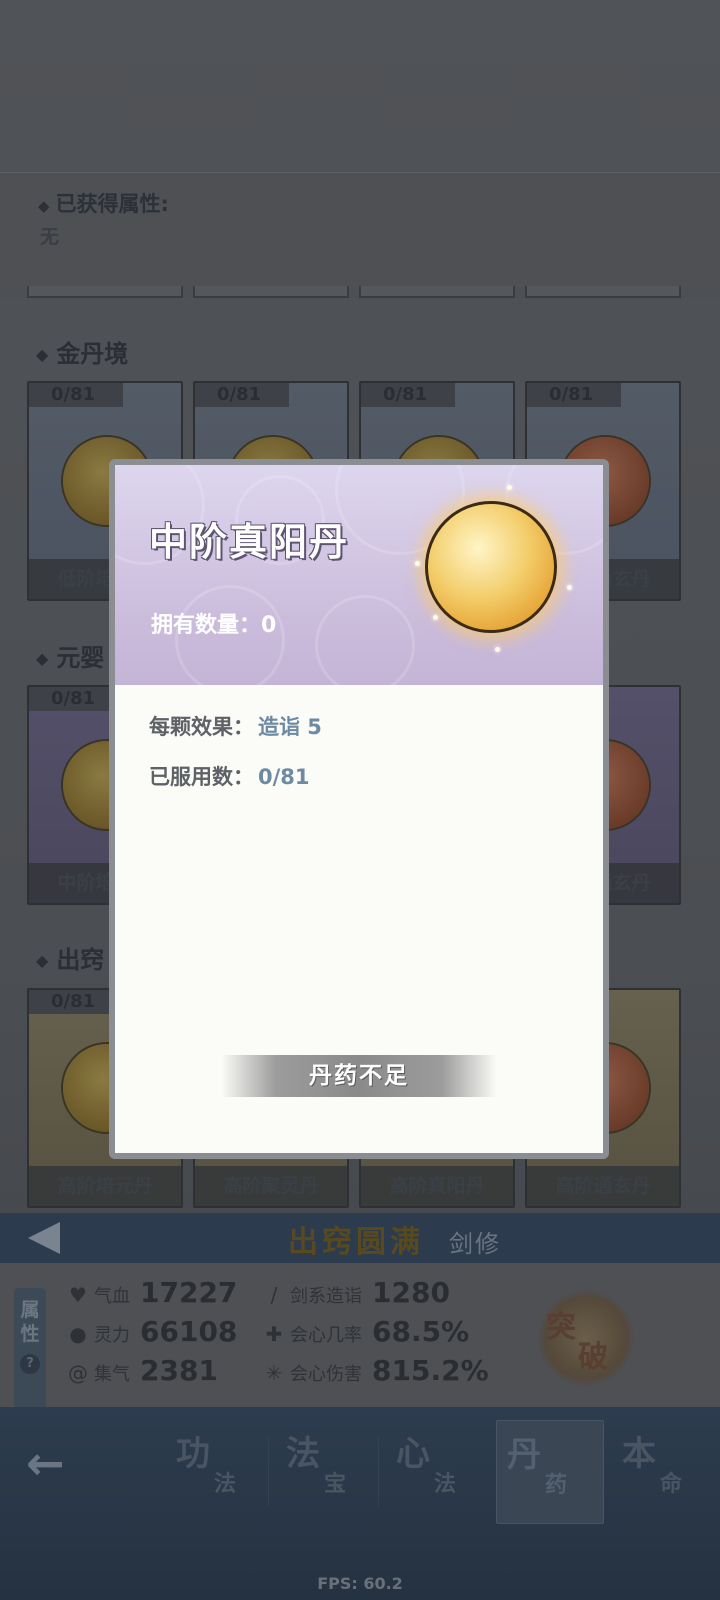  What do you see at coordinates (666, 1472) in the screenshot?
I see `nav-tab-benming: 本 命` at bounding box center [666, 1472].